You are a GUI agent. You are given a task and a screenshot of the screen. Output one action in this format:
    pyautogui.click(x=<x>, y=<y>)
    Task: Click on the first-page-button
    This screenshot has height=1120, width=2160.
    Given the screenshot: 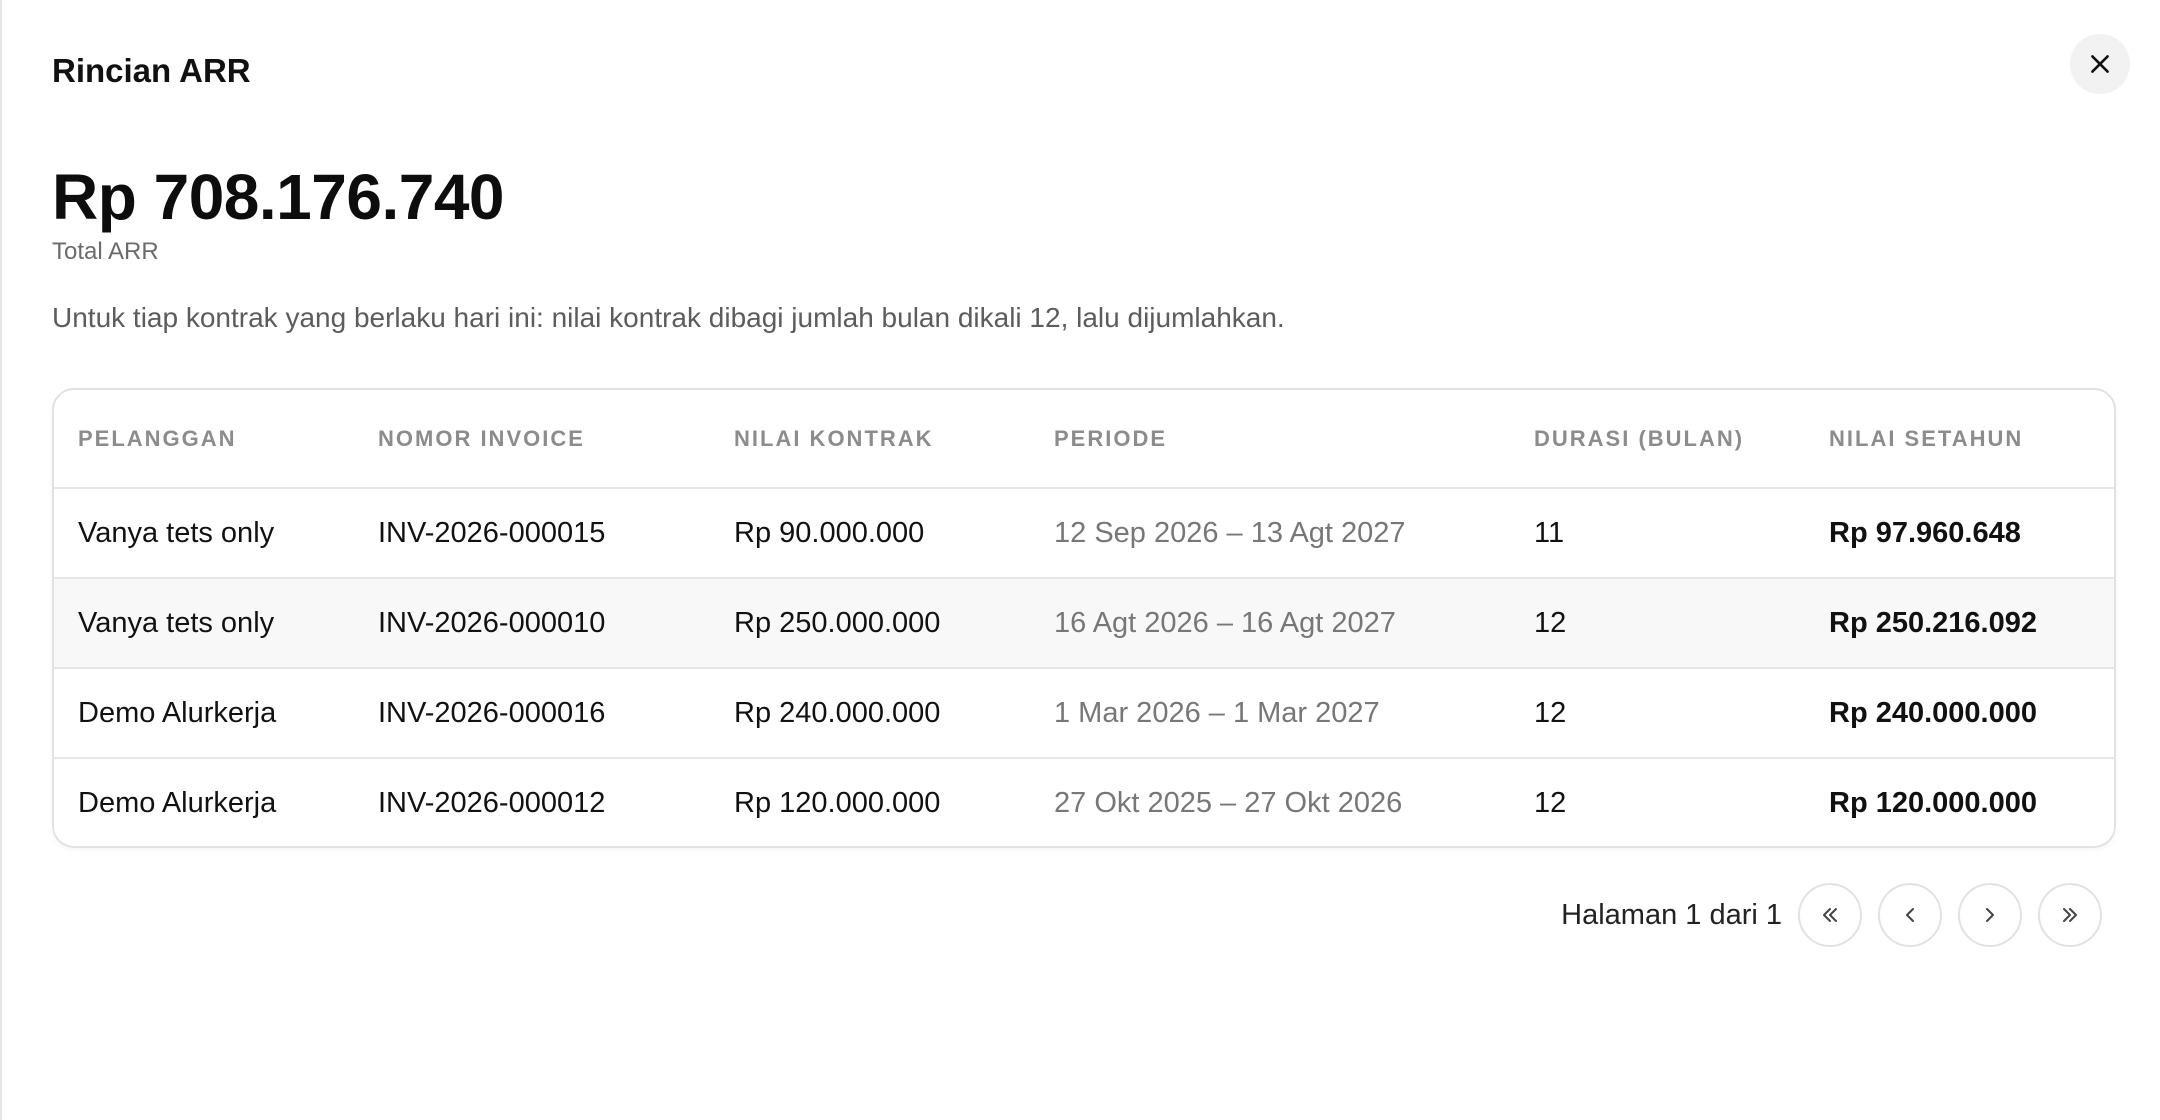 What is the action you would take?
    pyautogui.click(x=1830, y=915)
    